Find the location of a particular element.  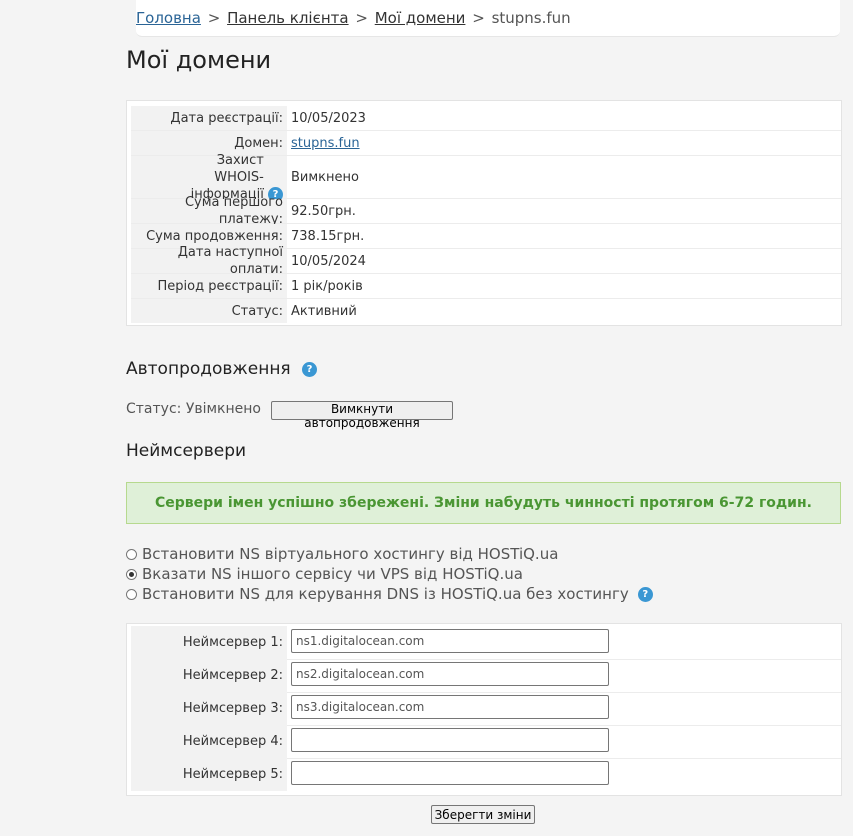

ns-row-1: Неймсервер 1: is located at coordinates (486, 643).